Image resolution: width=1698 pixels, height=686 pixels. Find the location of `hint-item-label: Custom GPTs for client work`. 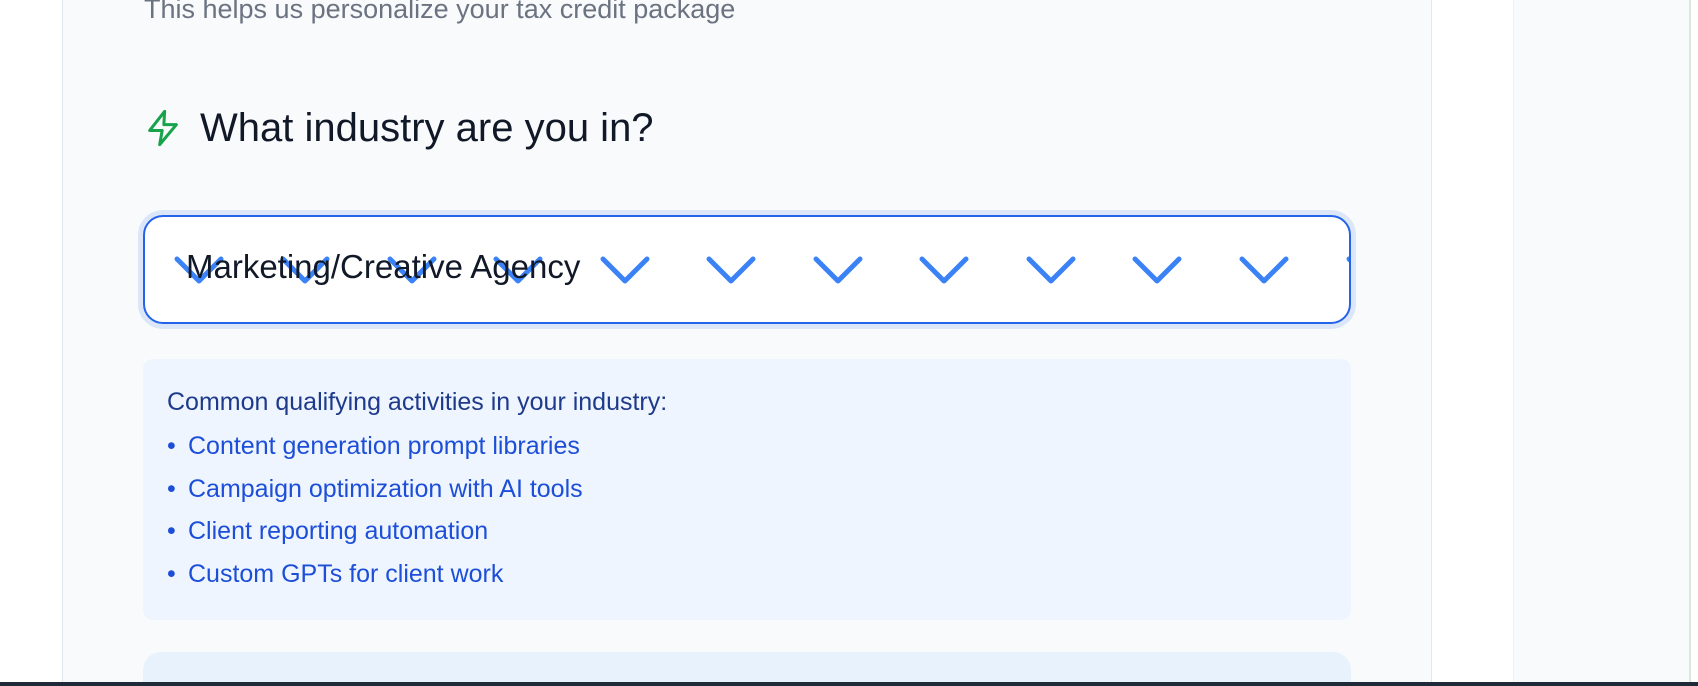

hint-item-label: Custom GPTs for client work is located at coordinates (346, 573).